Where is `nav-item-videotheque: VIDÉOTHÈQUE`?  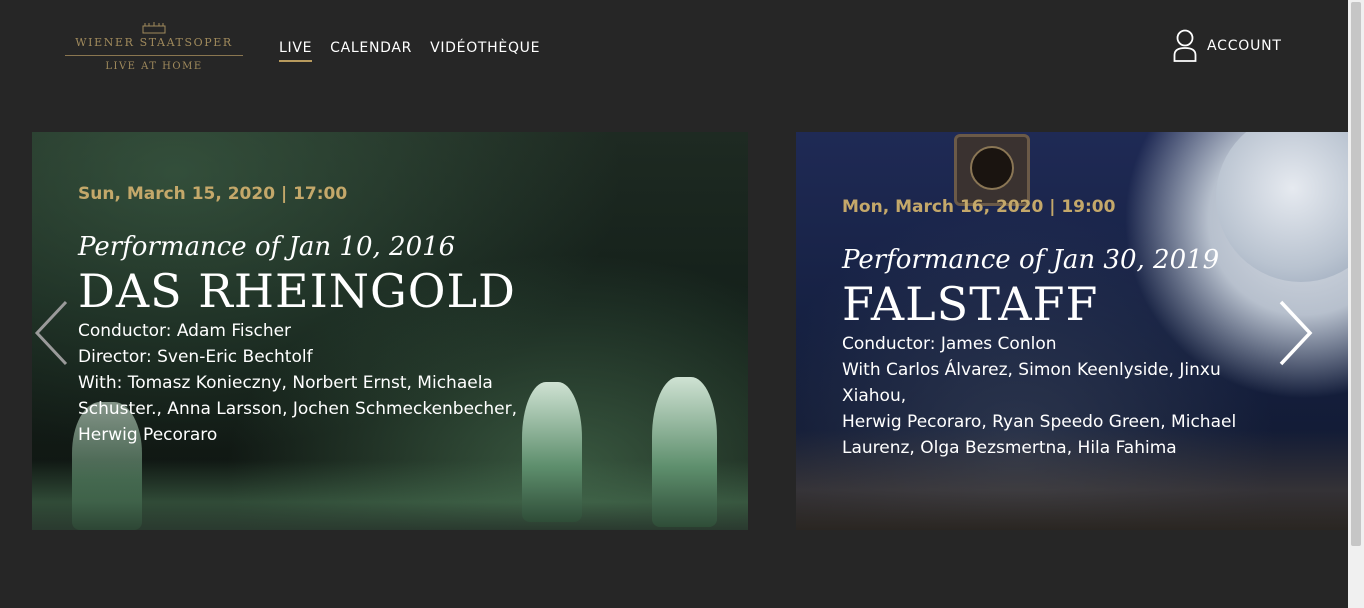 nav-item-videotheque: VIDÉOTHÈQUE is located at coordinates (485, 51).